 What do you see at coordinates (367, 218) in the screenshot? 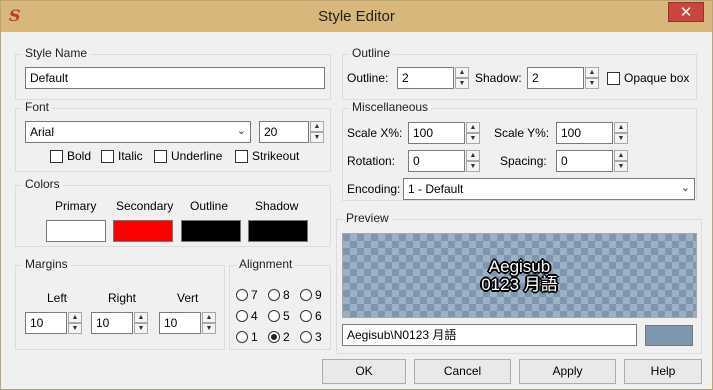
I see `preview-group-title: Preview` at bounding box center [367, 218].